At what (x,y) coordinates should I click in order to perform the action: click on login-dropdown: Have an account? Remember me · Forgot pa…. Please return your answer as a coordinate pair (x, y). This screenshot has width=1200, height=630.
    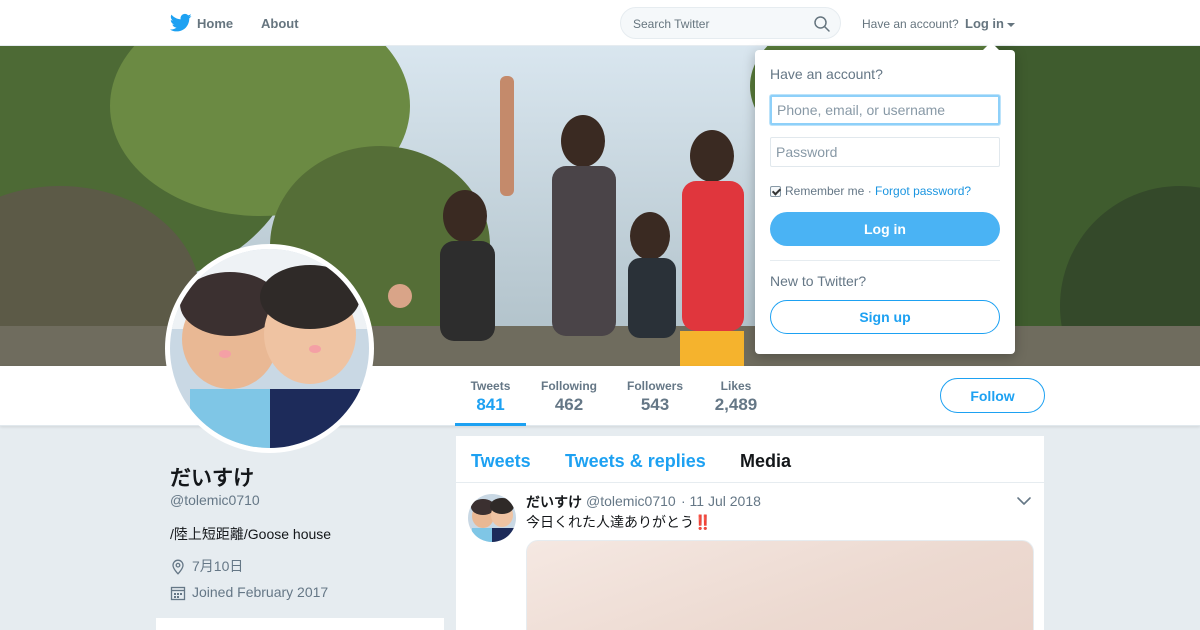
    Looking at the image, I should click on (885, 198).